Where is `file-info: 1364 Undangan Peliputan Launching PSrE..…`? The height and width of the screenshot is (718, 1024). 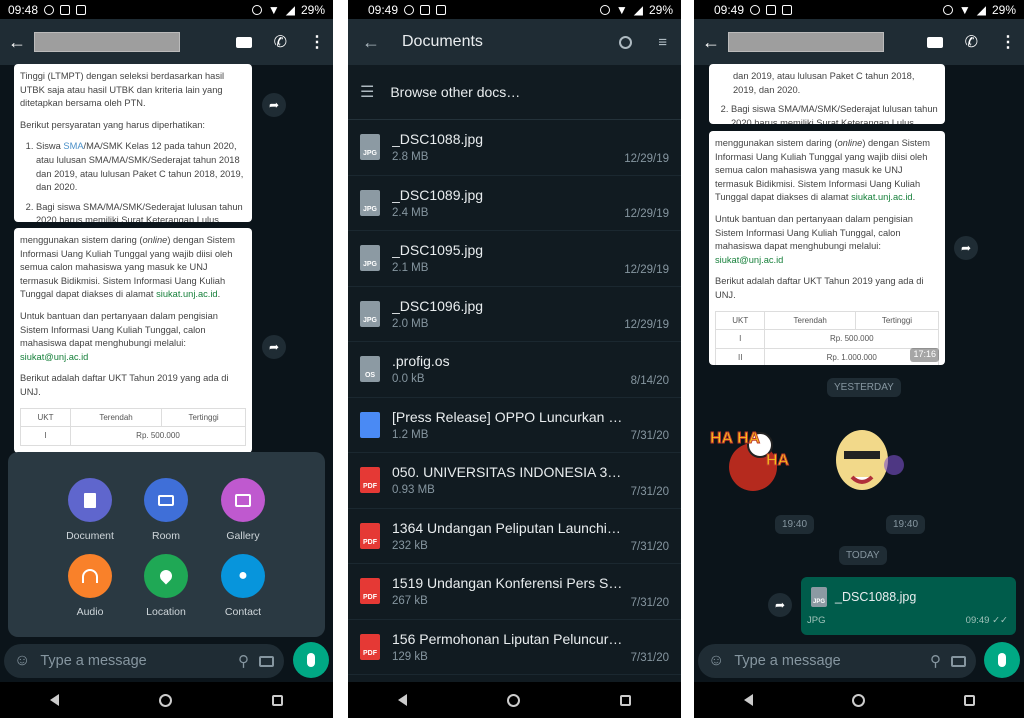 file-info: 1364 Undangan Peliputan Launching PSrE..… is located at coordinates (507, 536).